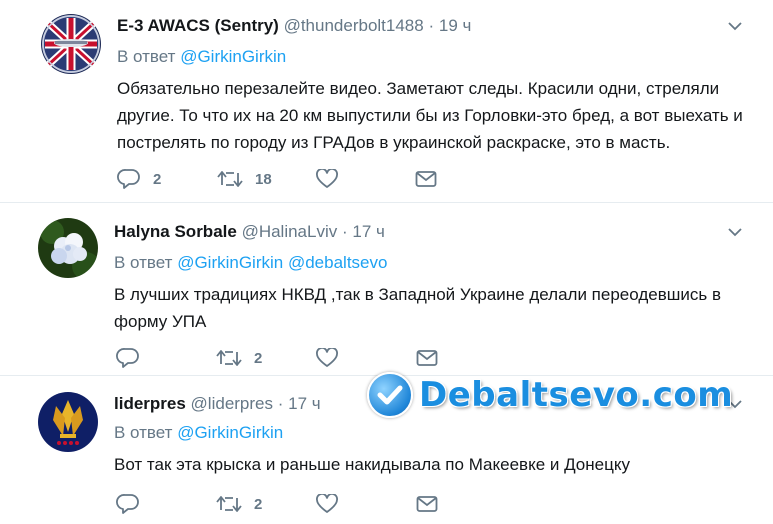 The width and height of the screenshot is (773, 524). I want to click on watermark: Debaltsevo.com, so click(550, 395).